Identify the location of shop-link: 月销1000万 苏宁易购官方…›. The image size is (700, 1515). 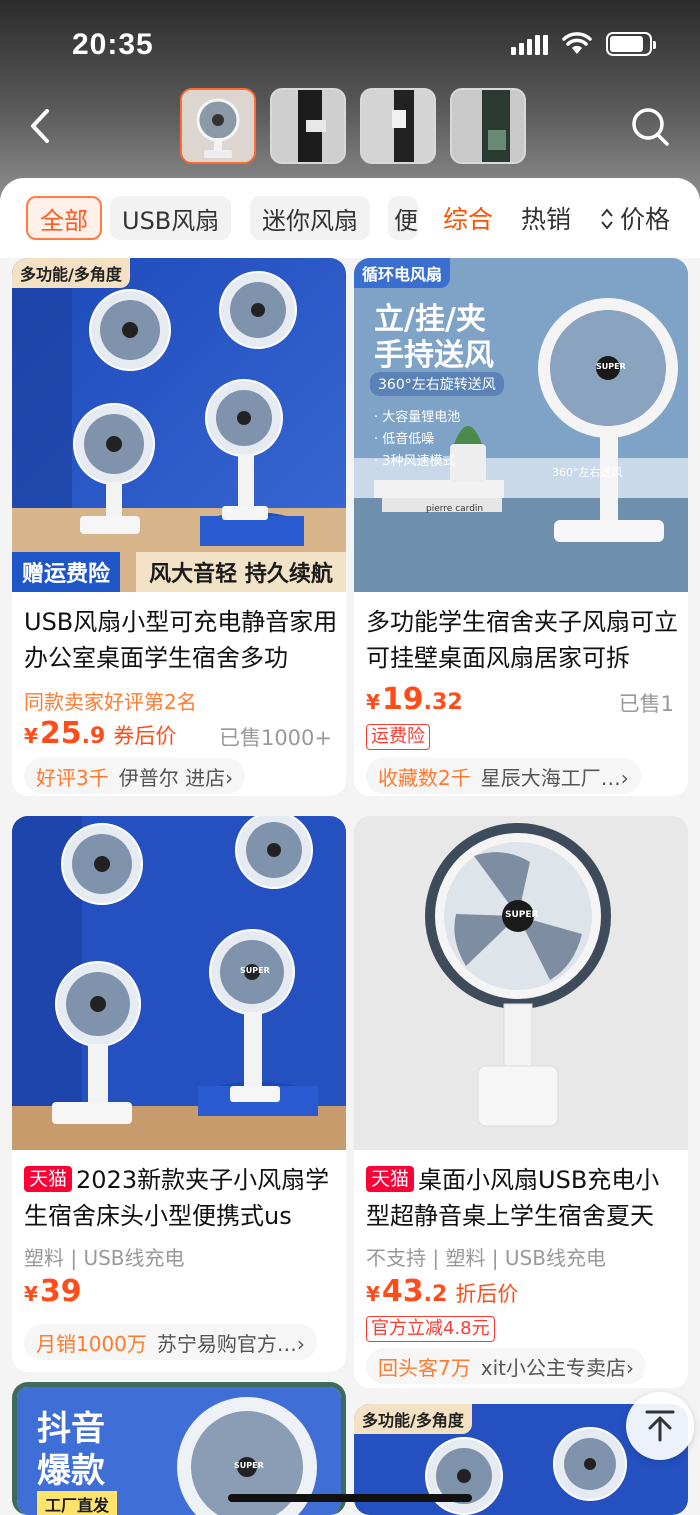
(170, 1342).